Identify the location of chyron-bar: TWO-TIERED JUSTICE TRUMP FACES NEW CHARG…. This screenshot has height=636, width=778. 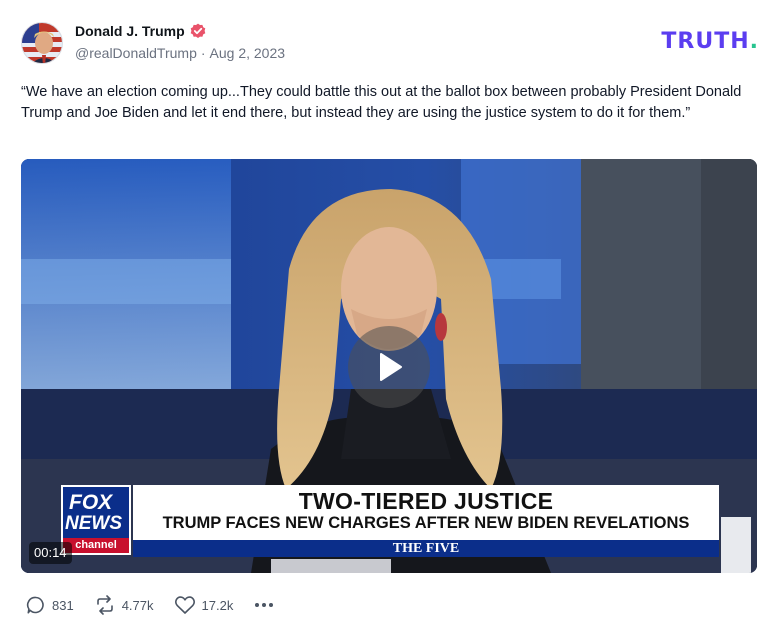
(426, 521).